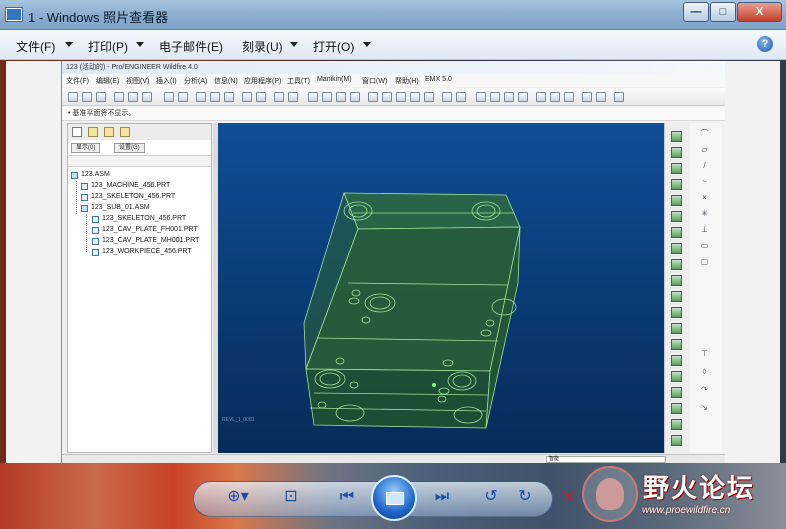 The image size is (786, 529). Describe the element at coordinates (133, 97) in the screenshot. I see `email-icon` at that location.